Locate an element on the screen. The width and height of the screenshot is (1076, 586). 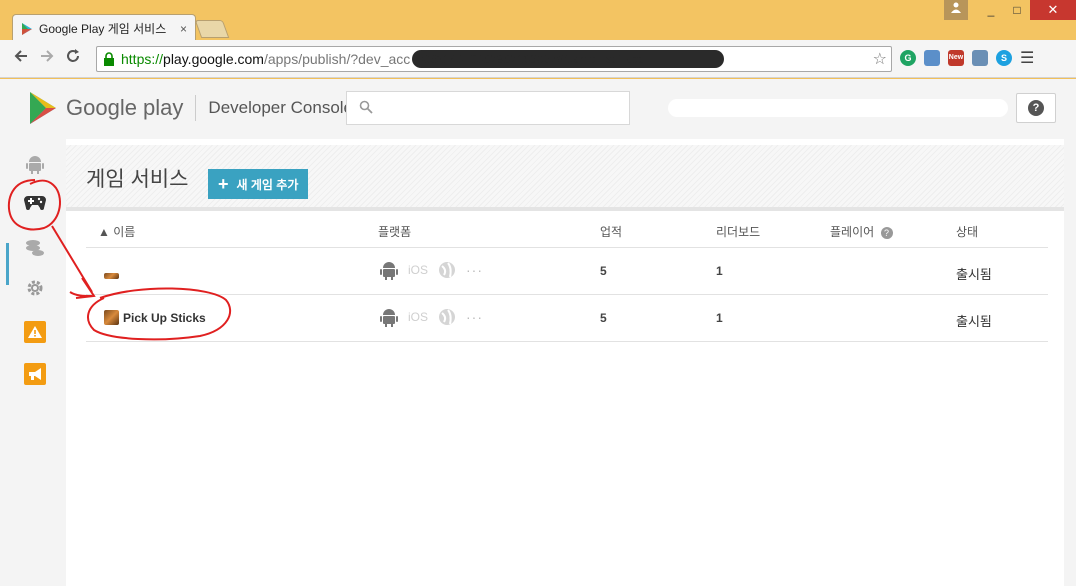
window-close-button: ✕ is located at coordinates (1053, 10).